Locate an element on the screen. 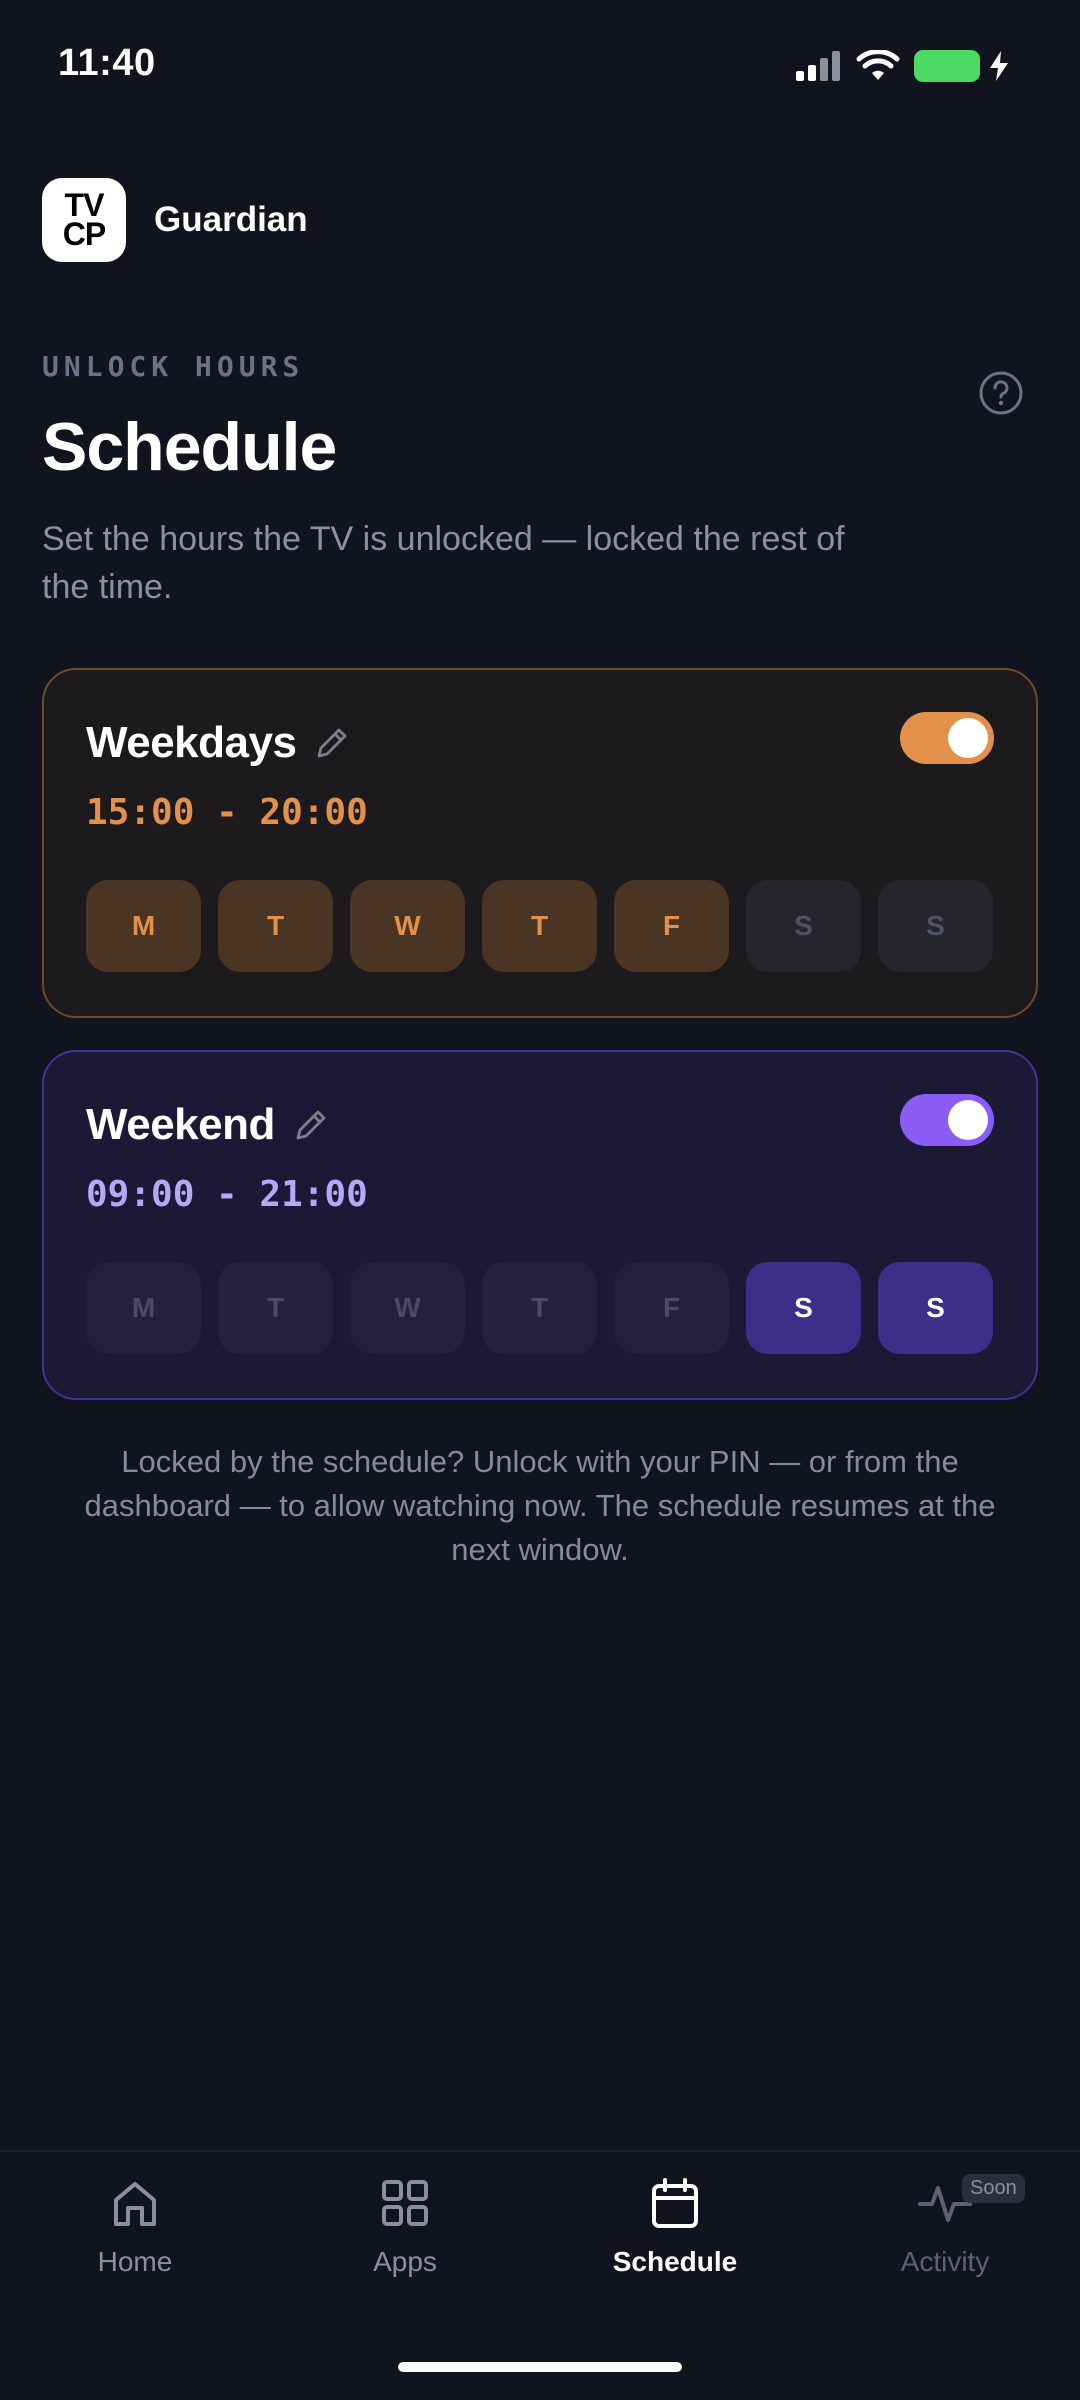  schedule-name: Weekdays is located at coordinates (191, 742).